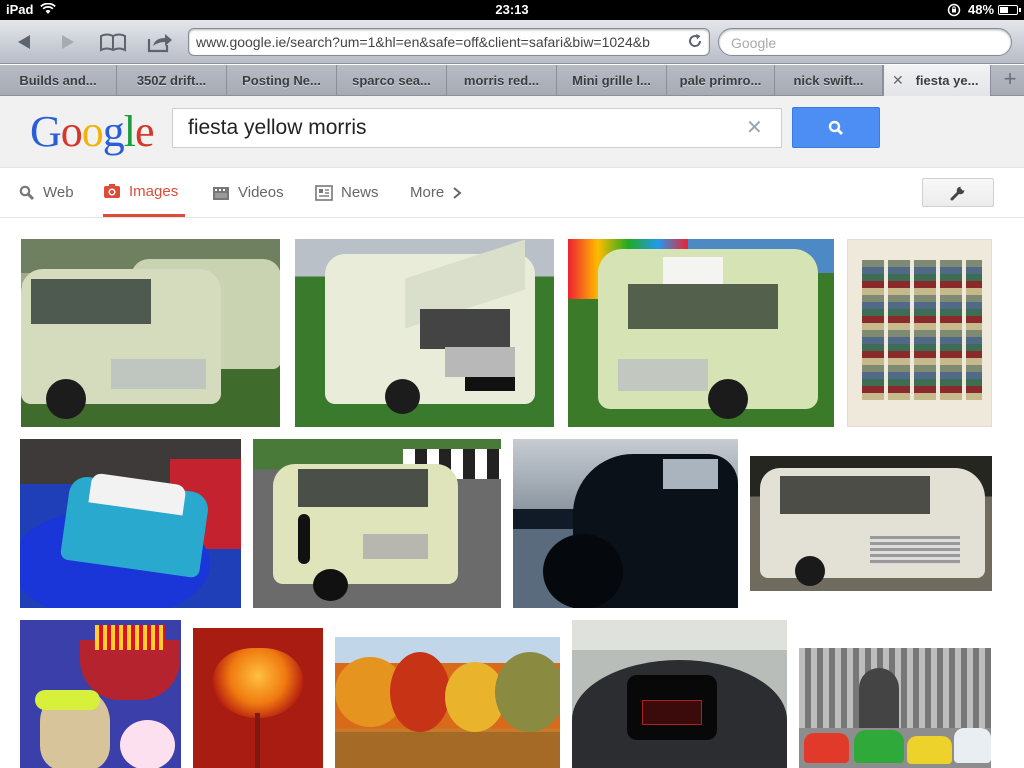 The width and height of the screenshot is (1024, 768). What do you see at coordinates (112, 191) in the screenshot?
I see `camera-icon` at bounding box center [112, 191].